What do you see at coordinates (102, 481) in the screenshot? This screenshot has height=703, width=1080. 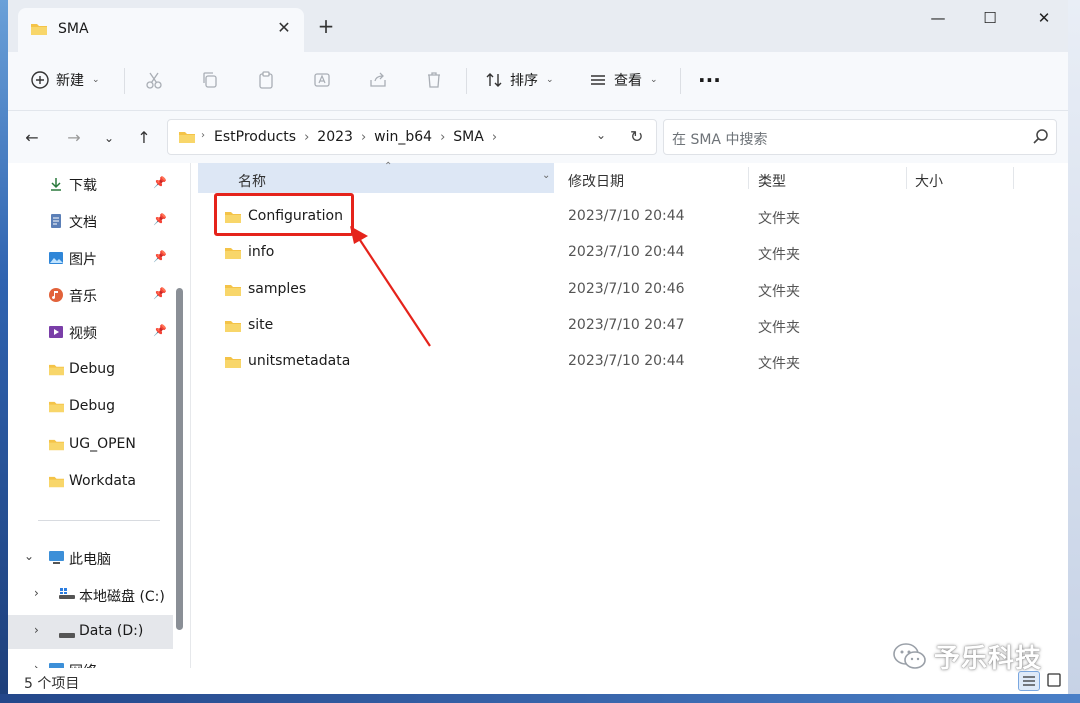 I see `sidebar-item-label: Workdata` at bounding box center [102, 481].